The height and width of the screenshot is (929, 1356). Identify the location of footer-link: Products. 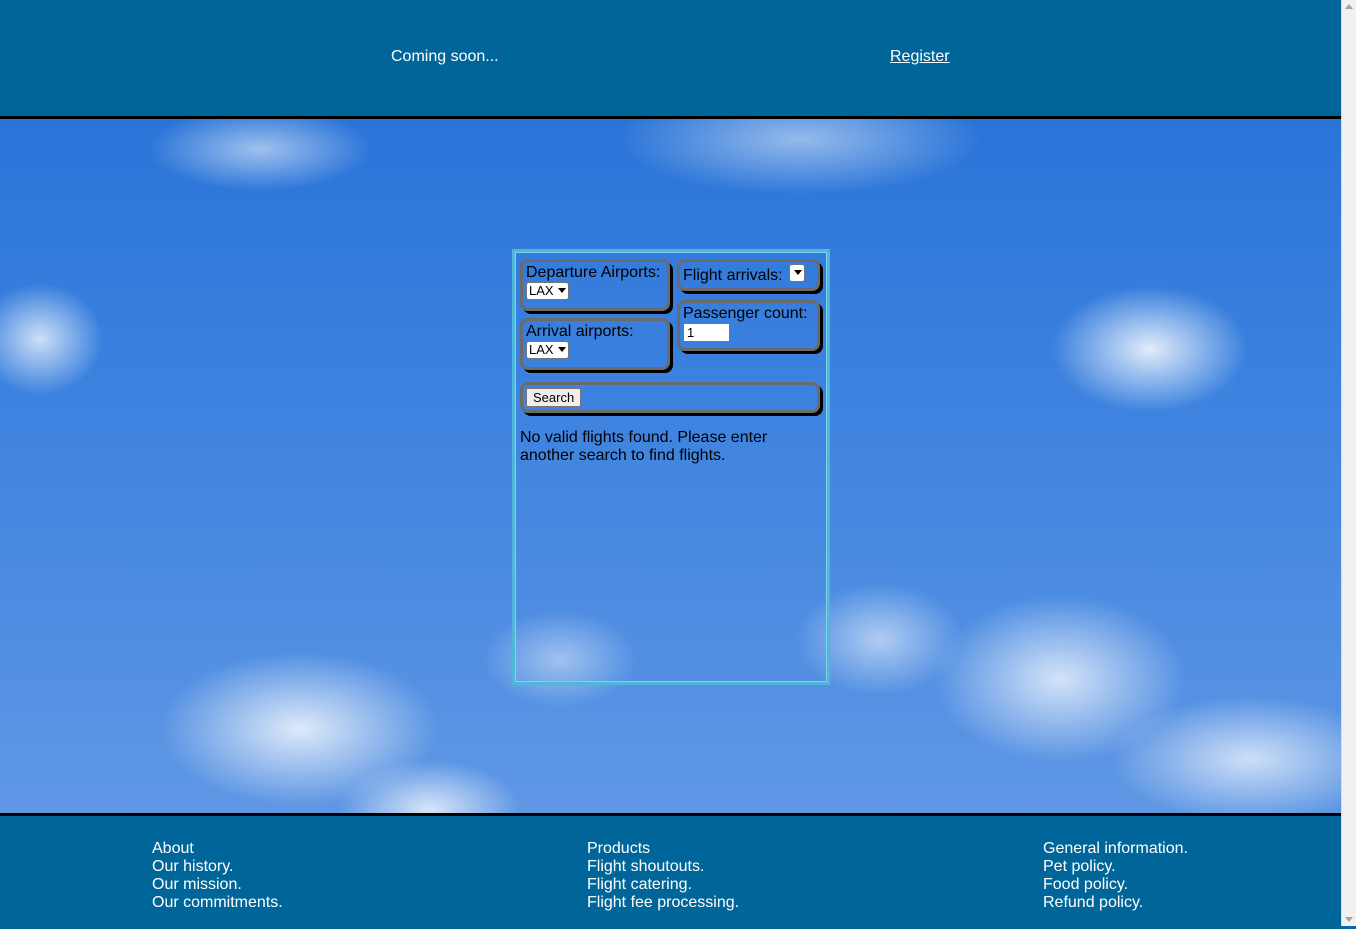
(663, 849).